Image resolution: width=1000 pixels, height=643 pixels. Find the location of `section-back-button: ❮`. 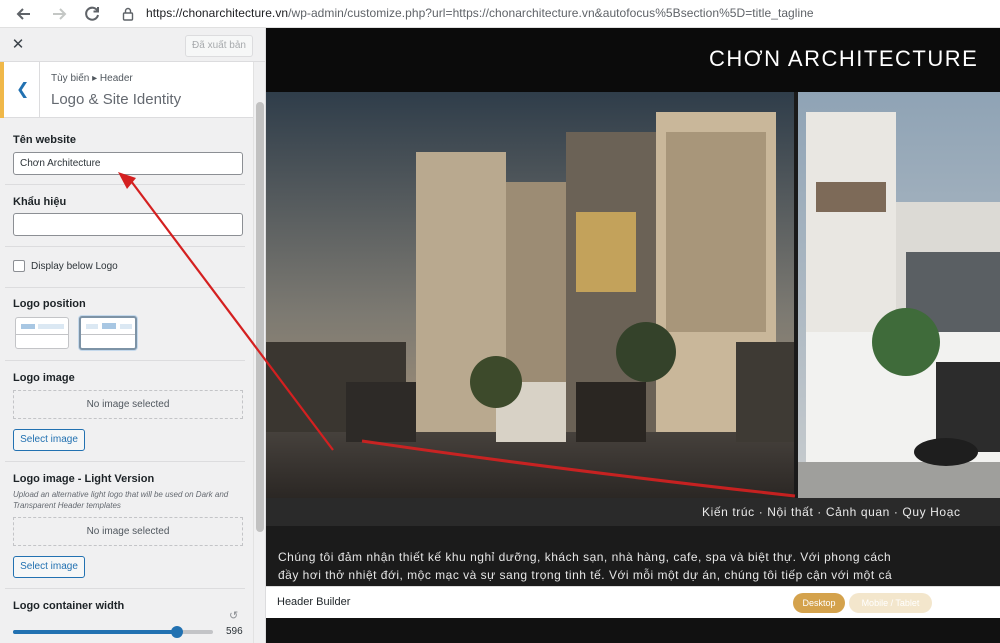

section-back-button: ❮ is located at coordinates (20, 90).